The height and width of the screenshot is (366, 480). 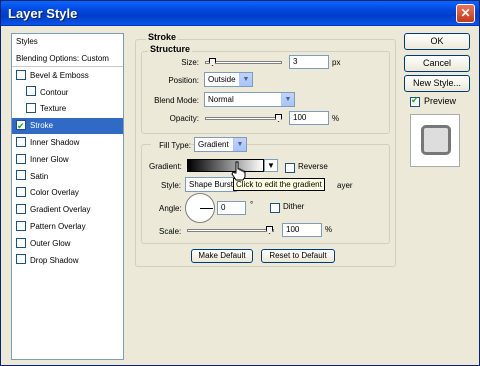 I want to click on style-item-label: Drop Shadow, so click(x=54, y=260).